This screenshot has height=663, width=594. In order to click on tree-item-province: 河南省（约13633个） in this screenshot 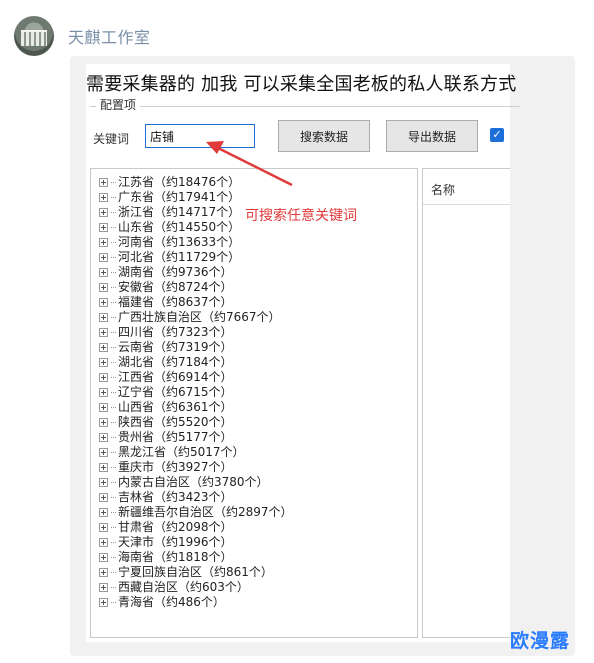, I will do `click(258, 242)`.